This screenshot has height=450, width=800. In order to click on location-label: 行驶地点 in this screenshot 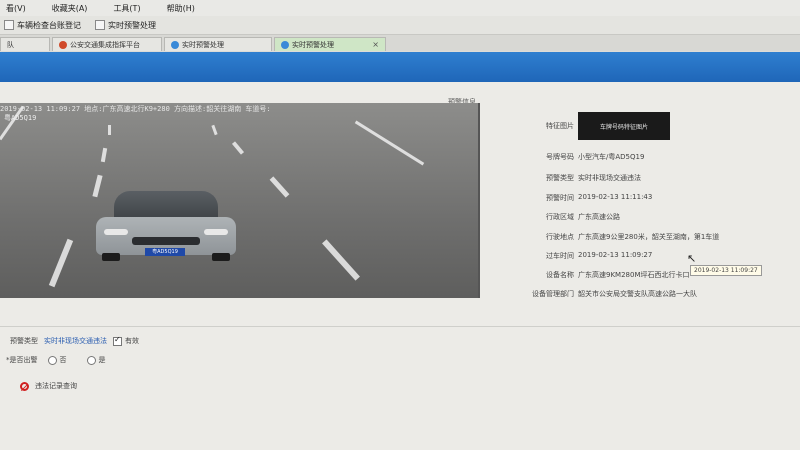, I will do `click(560, 237)`.